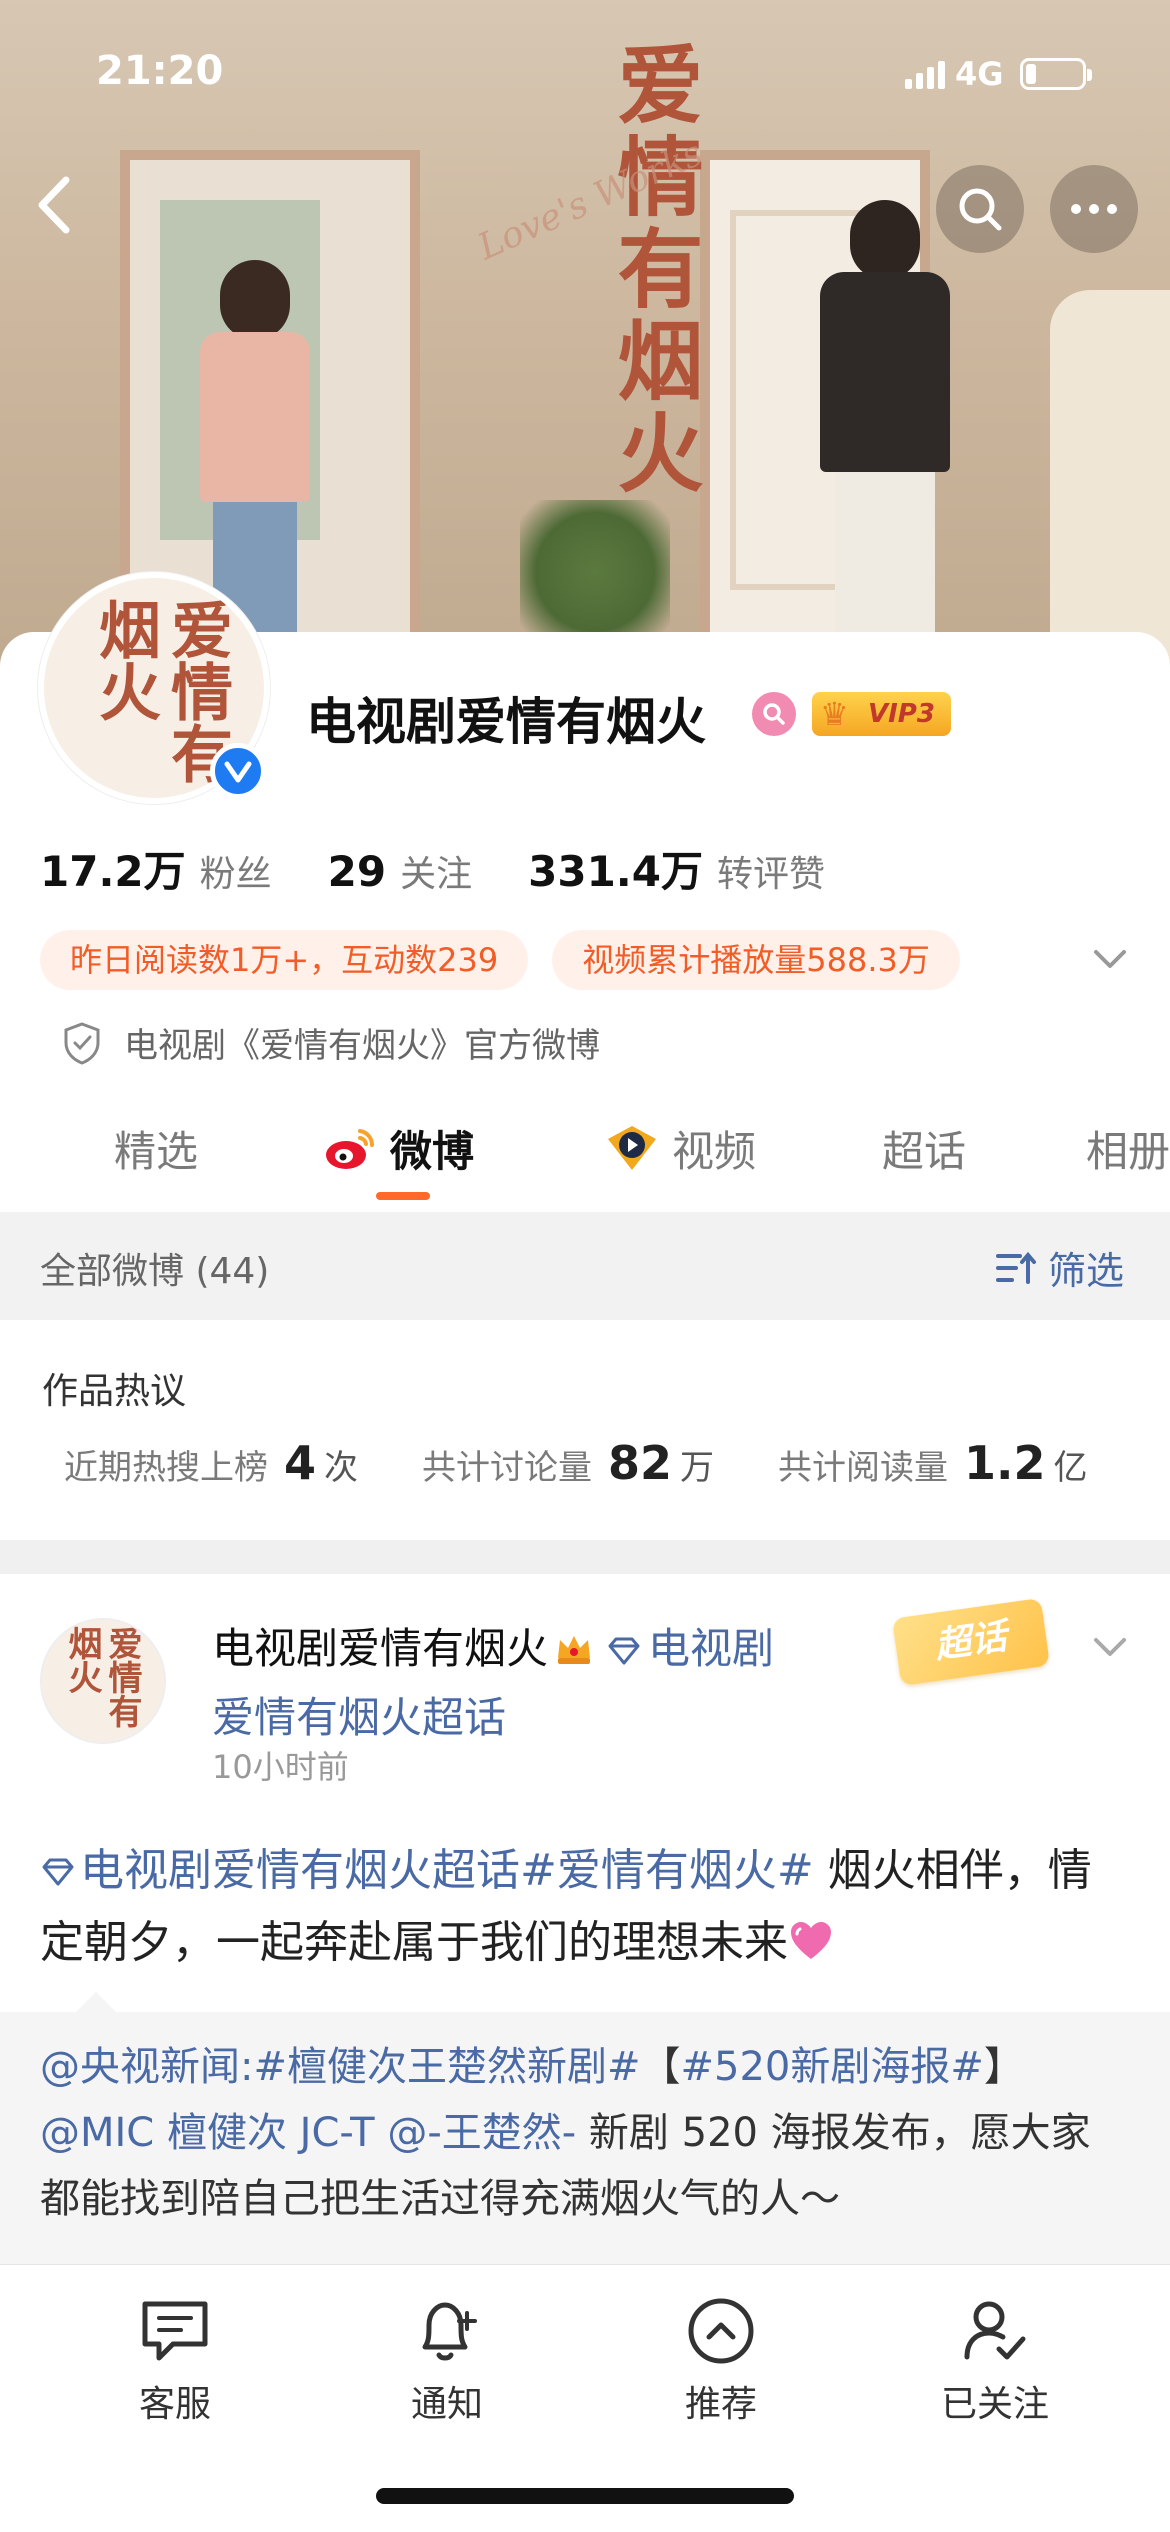 Image resolution: width=1170 pixels, height=2532 pixels. I want to click on official-info: 电视剧《爱情有烟火》官方微博, so click(331, 1042).